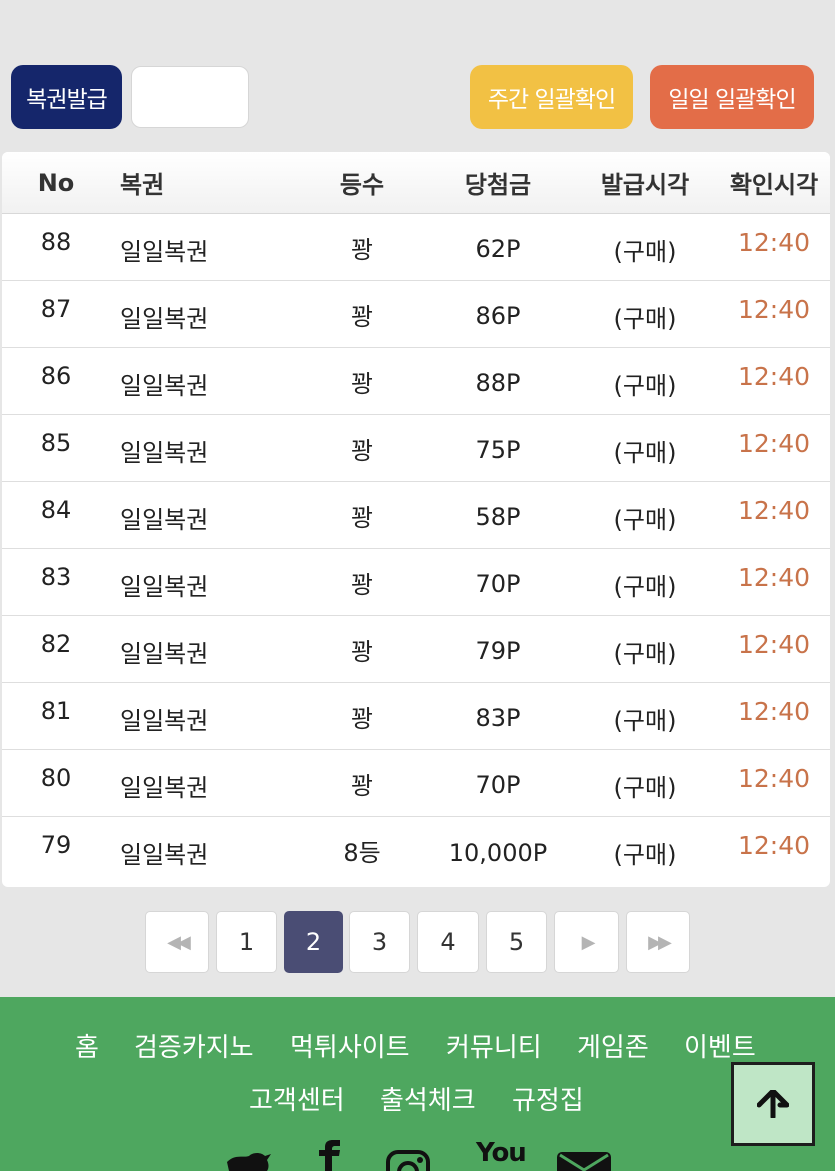 This screenshot has width=835, height=1171. I want to click on youtube-text: You, so click(501, 1153).